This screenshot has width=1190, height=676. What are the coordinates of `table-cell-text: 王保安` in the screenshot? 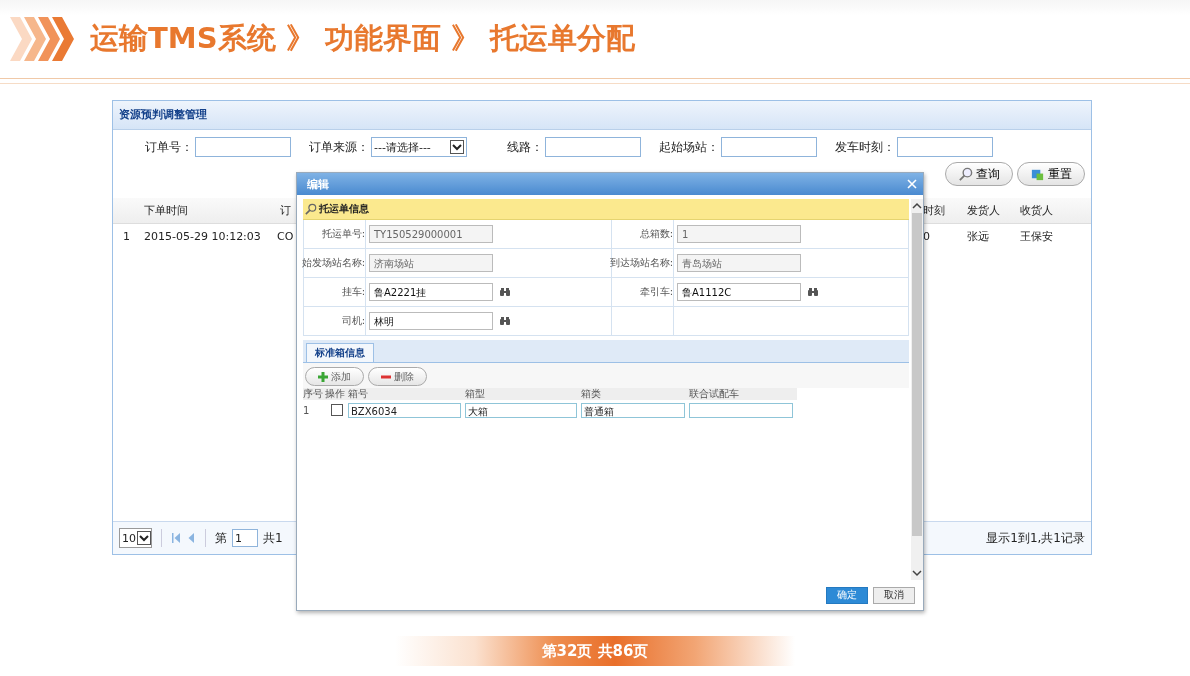 It's located at (1036, 236).